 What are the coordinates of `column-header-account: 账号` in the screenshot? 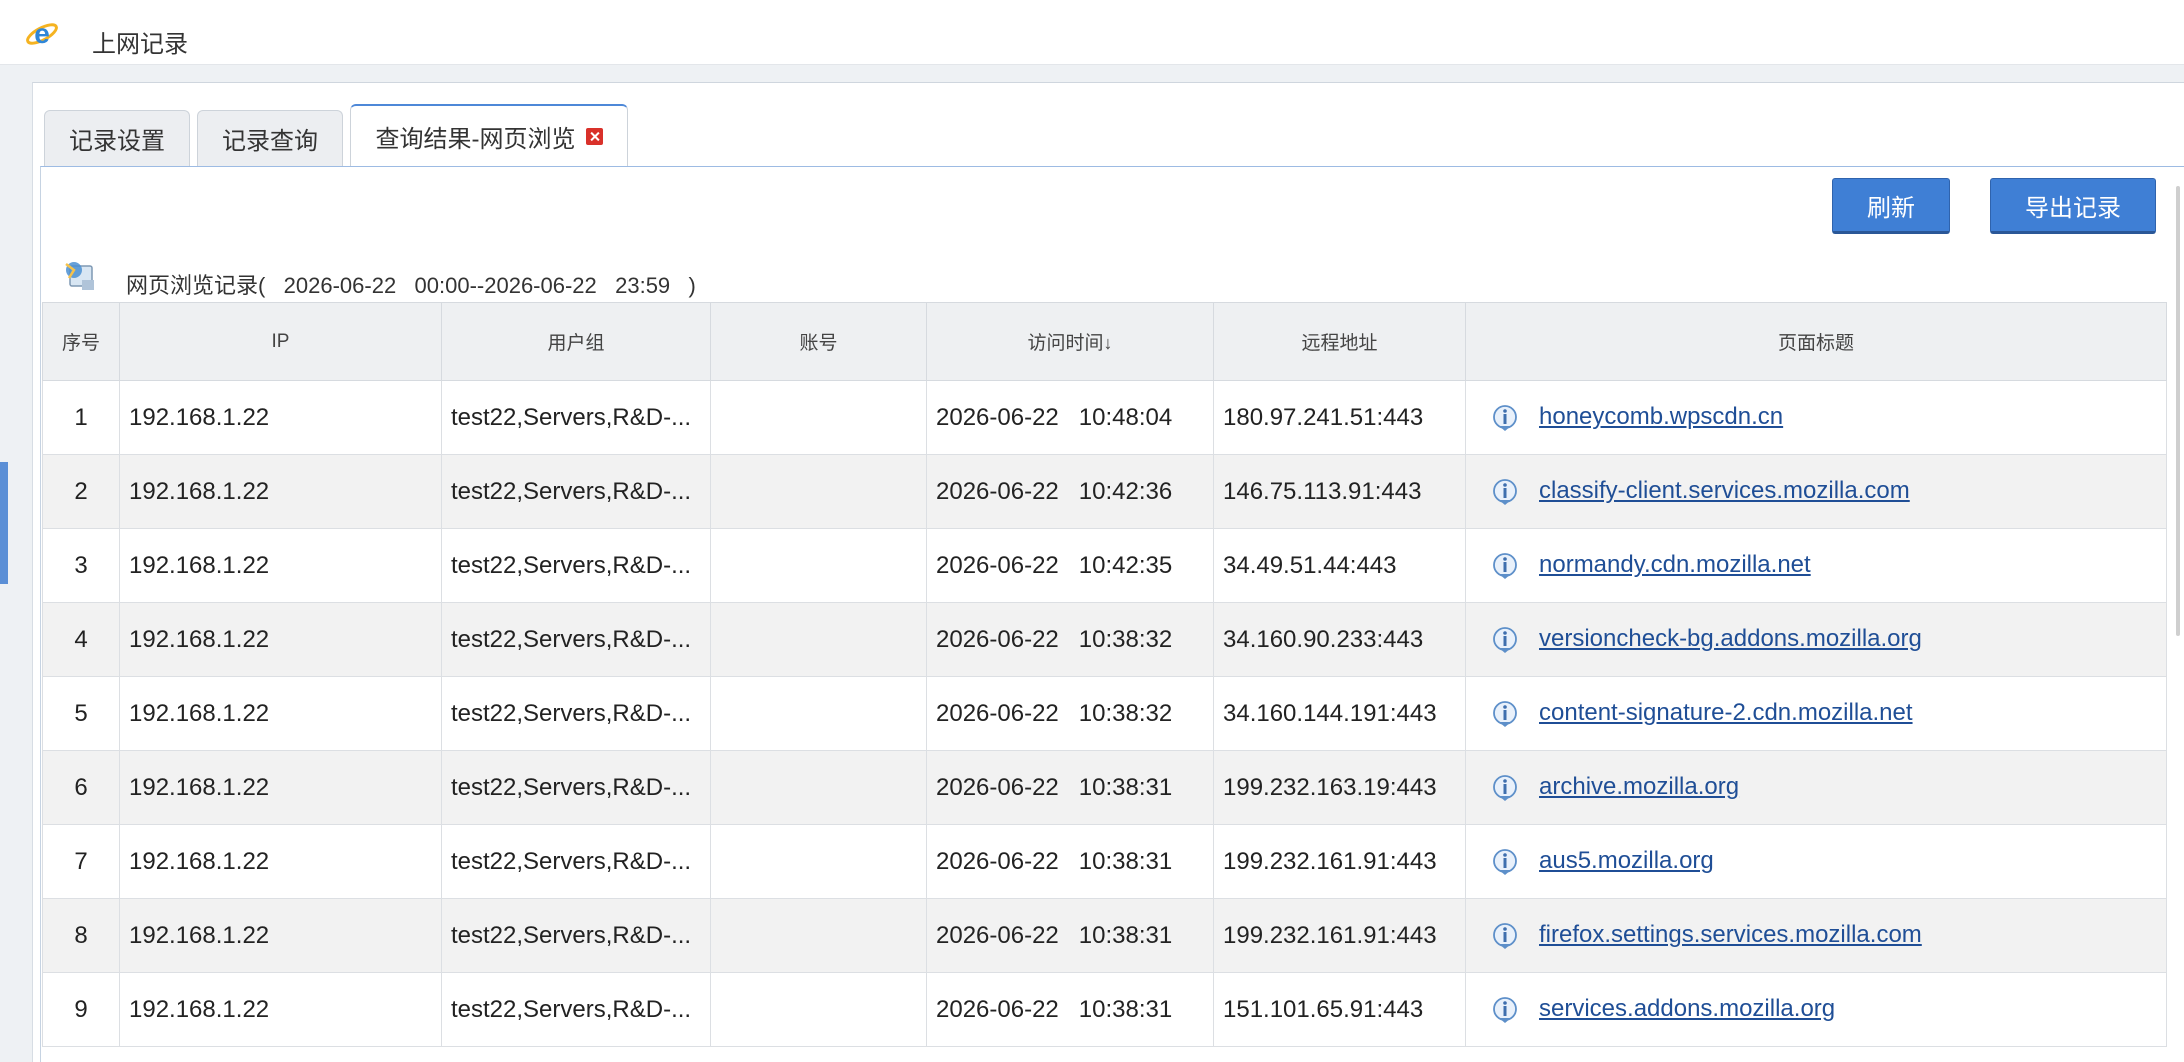 It's located at (818, 341).